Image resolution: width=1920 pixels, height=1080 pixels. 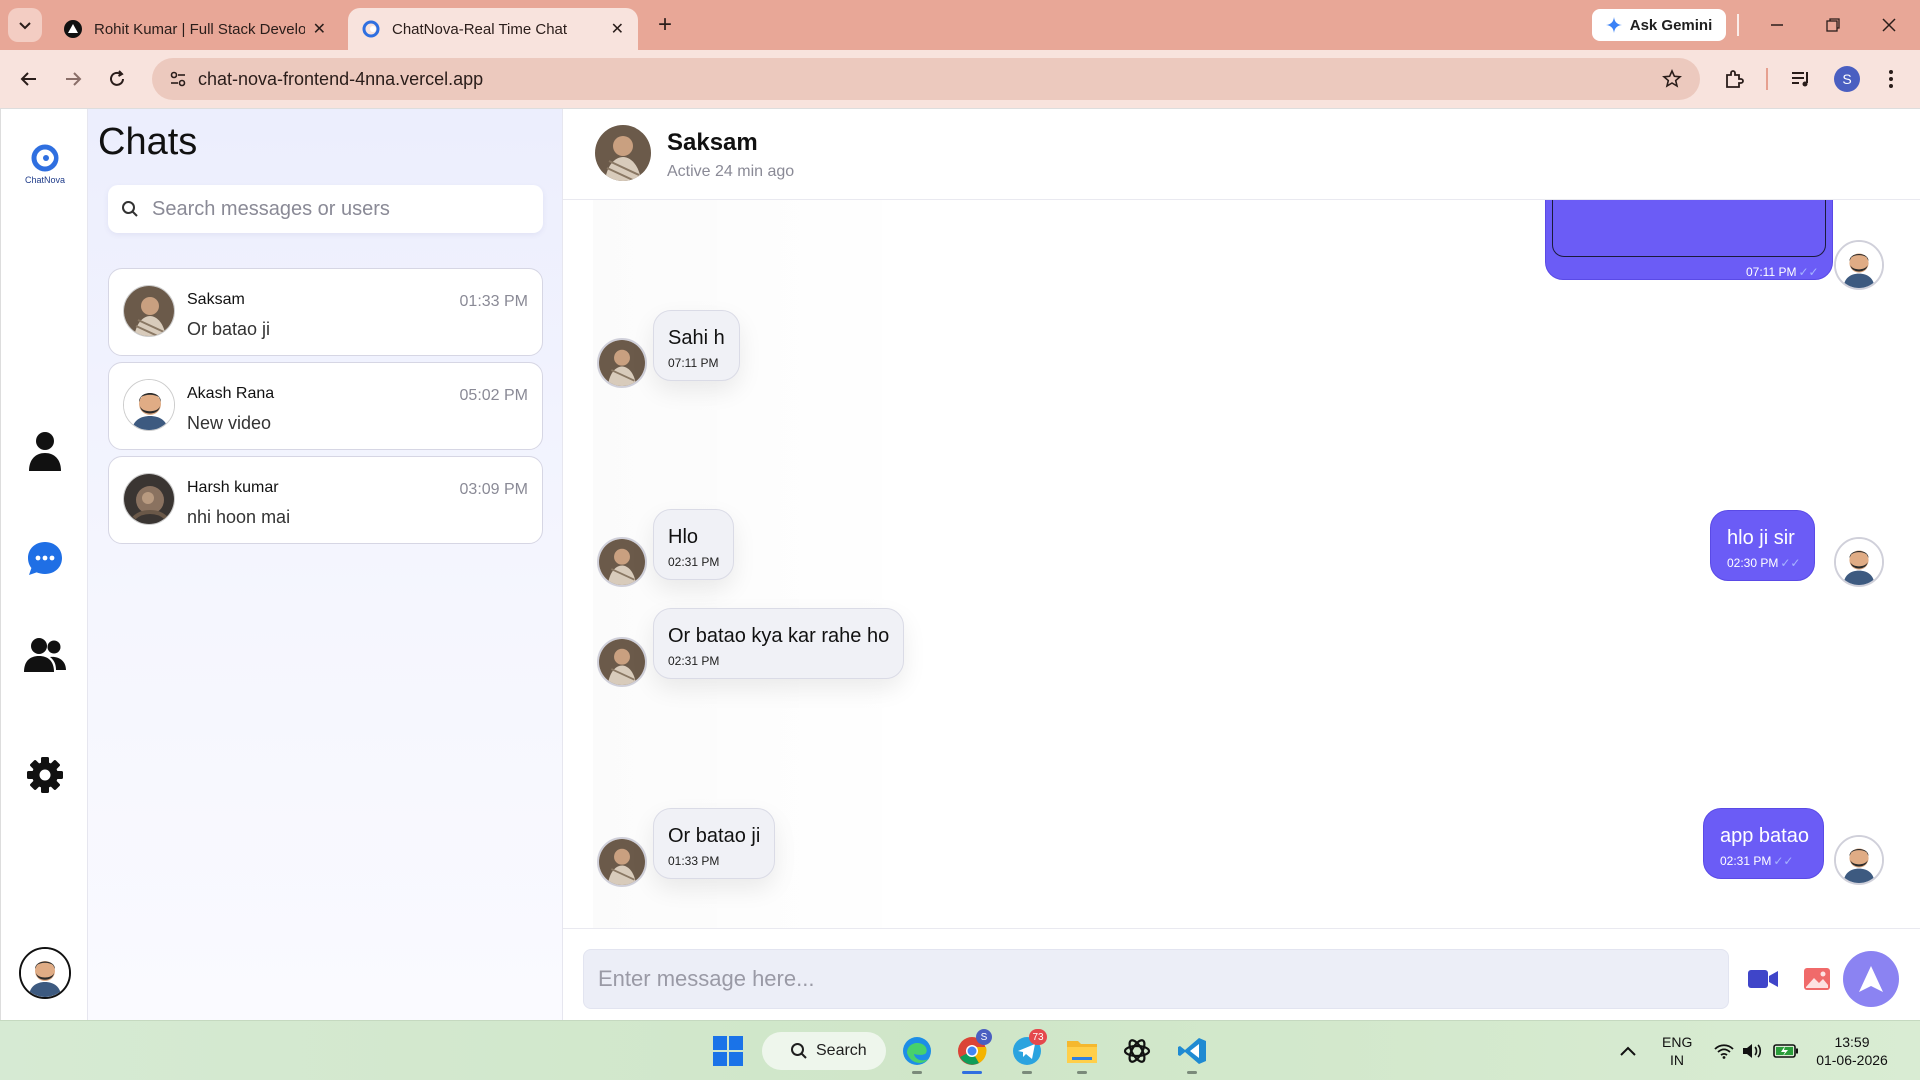 I want to click on message-composer, so click(x=1241, y=974).